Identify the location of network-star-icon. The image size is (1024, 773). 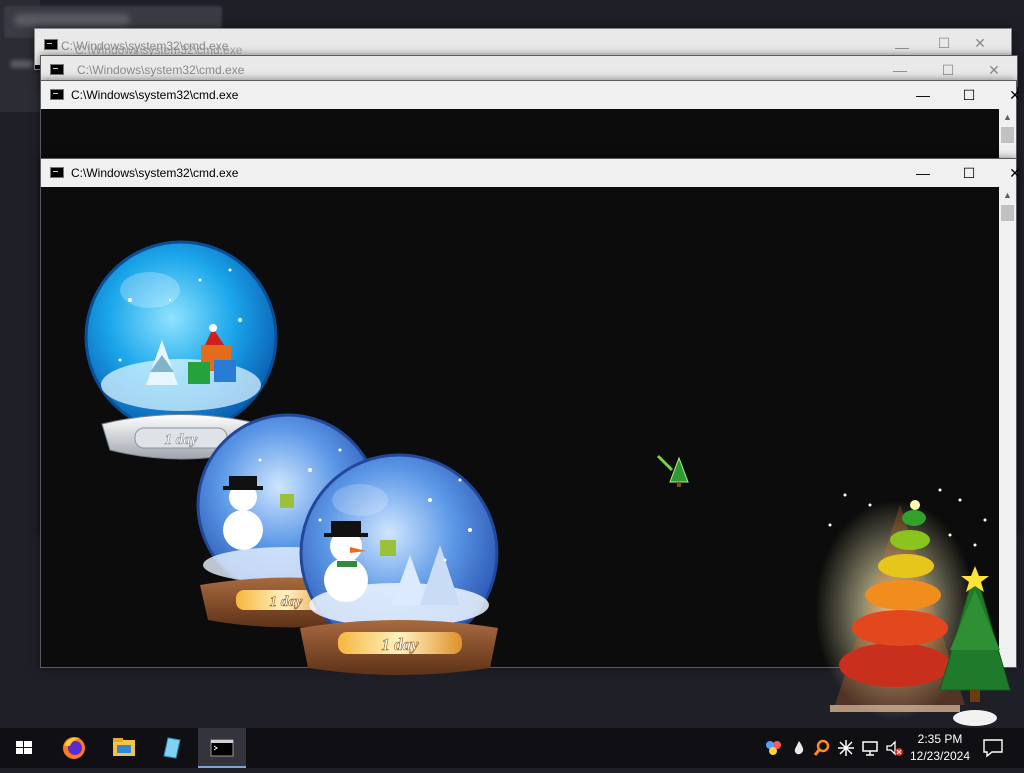
(846, 748).